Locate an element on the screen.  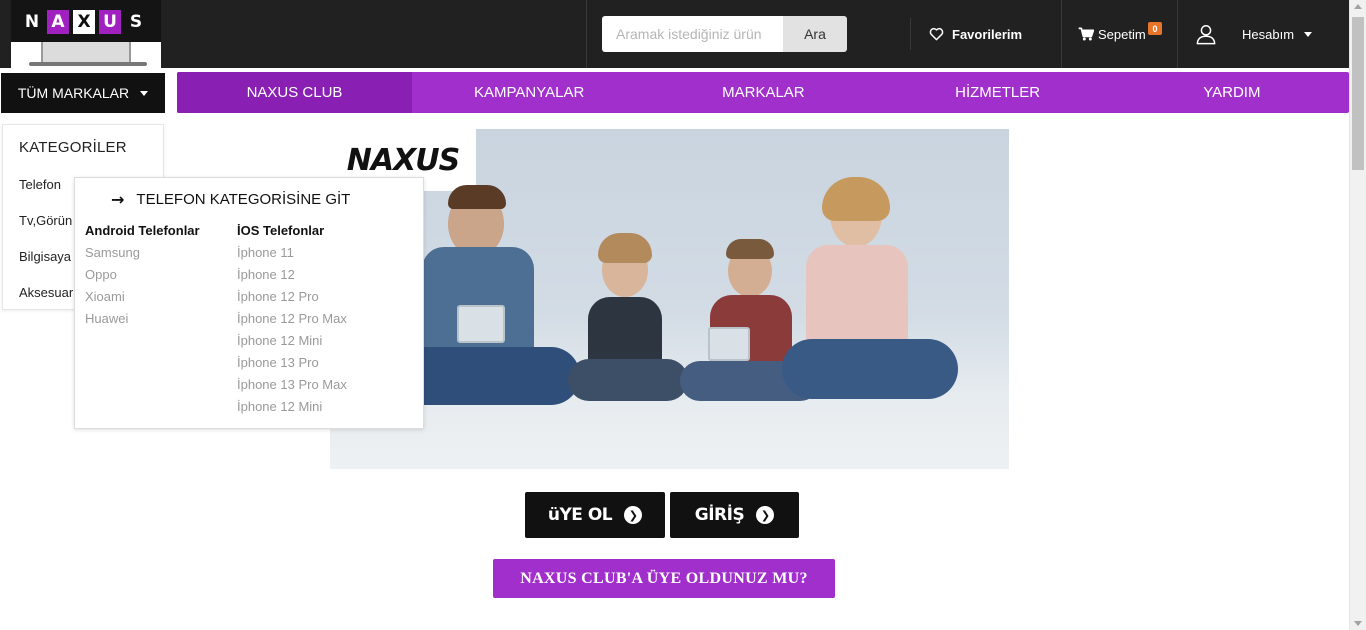
nav-item-markalar: MARKALAR is located at coordinates (763, 92).